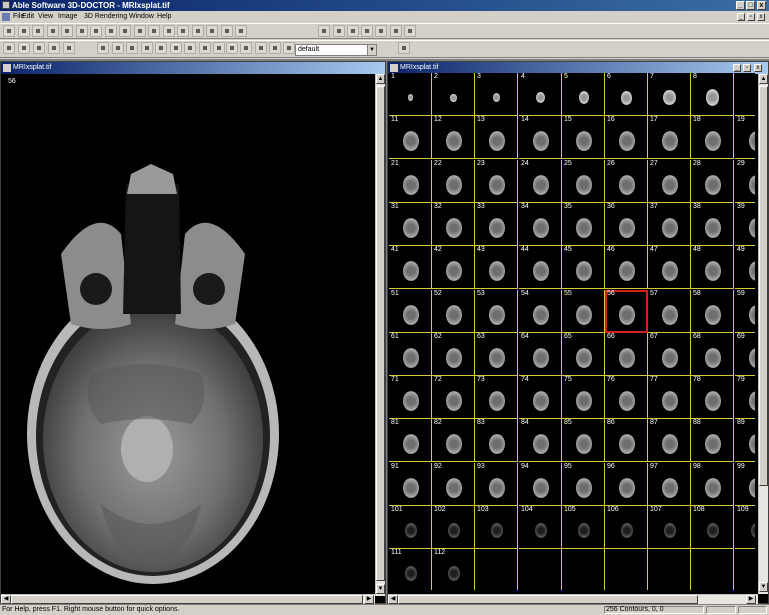 The height and width of the screenshot is (615, 769). What do you see at coordinates (496, 354) in the screenshot?
I see `slice-thumbnail: 63` at bounding box center [496, 354].